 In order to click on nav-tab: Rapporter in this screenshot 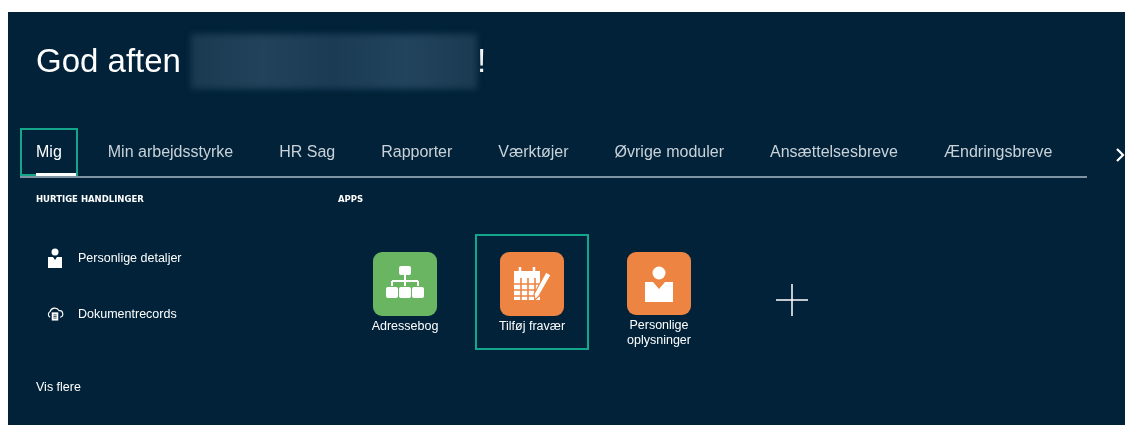, I will do `click(417, 152)`.